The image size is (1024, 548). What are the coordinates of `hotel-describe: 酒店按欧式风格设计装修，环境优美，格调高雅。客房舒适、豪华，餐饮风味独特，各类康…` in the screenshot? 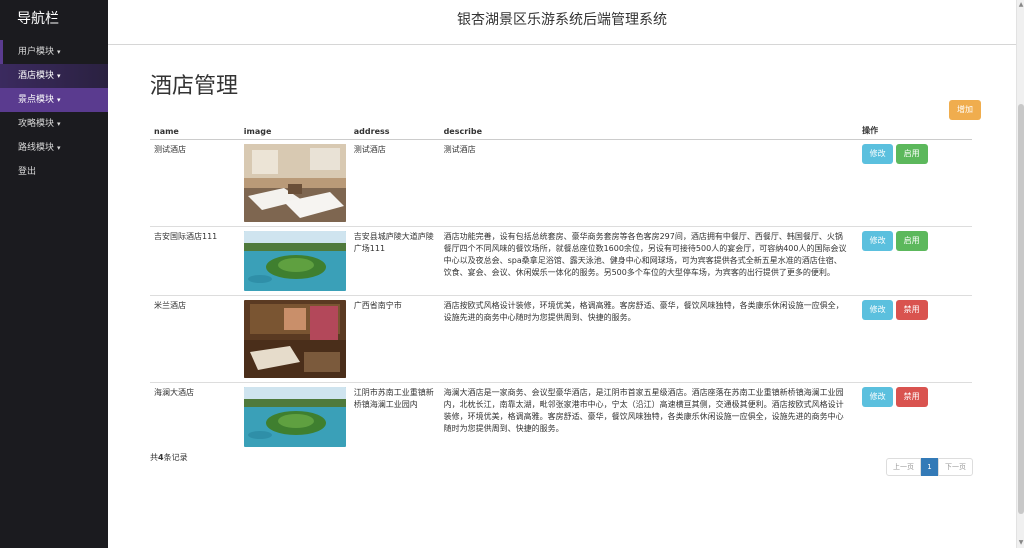 It's located at (649, 338).